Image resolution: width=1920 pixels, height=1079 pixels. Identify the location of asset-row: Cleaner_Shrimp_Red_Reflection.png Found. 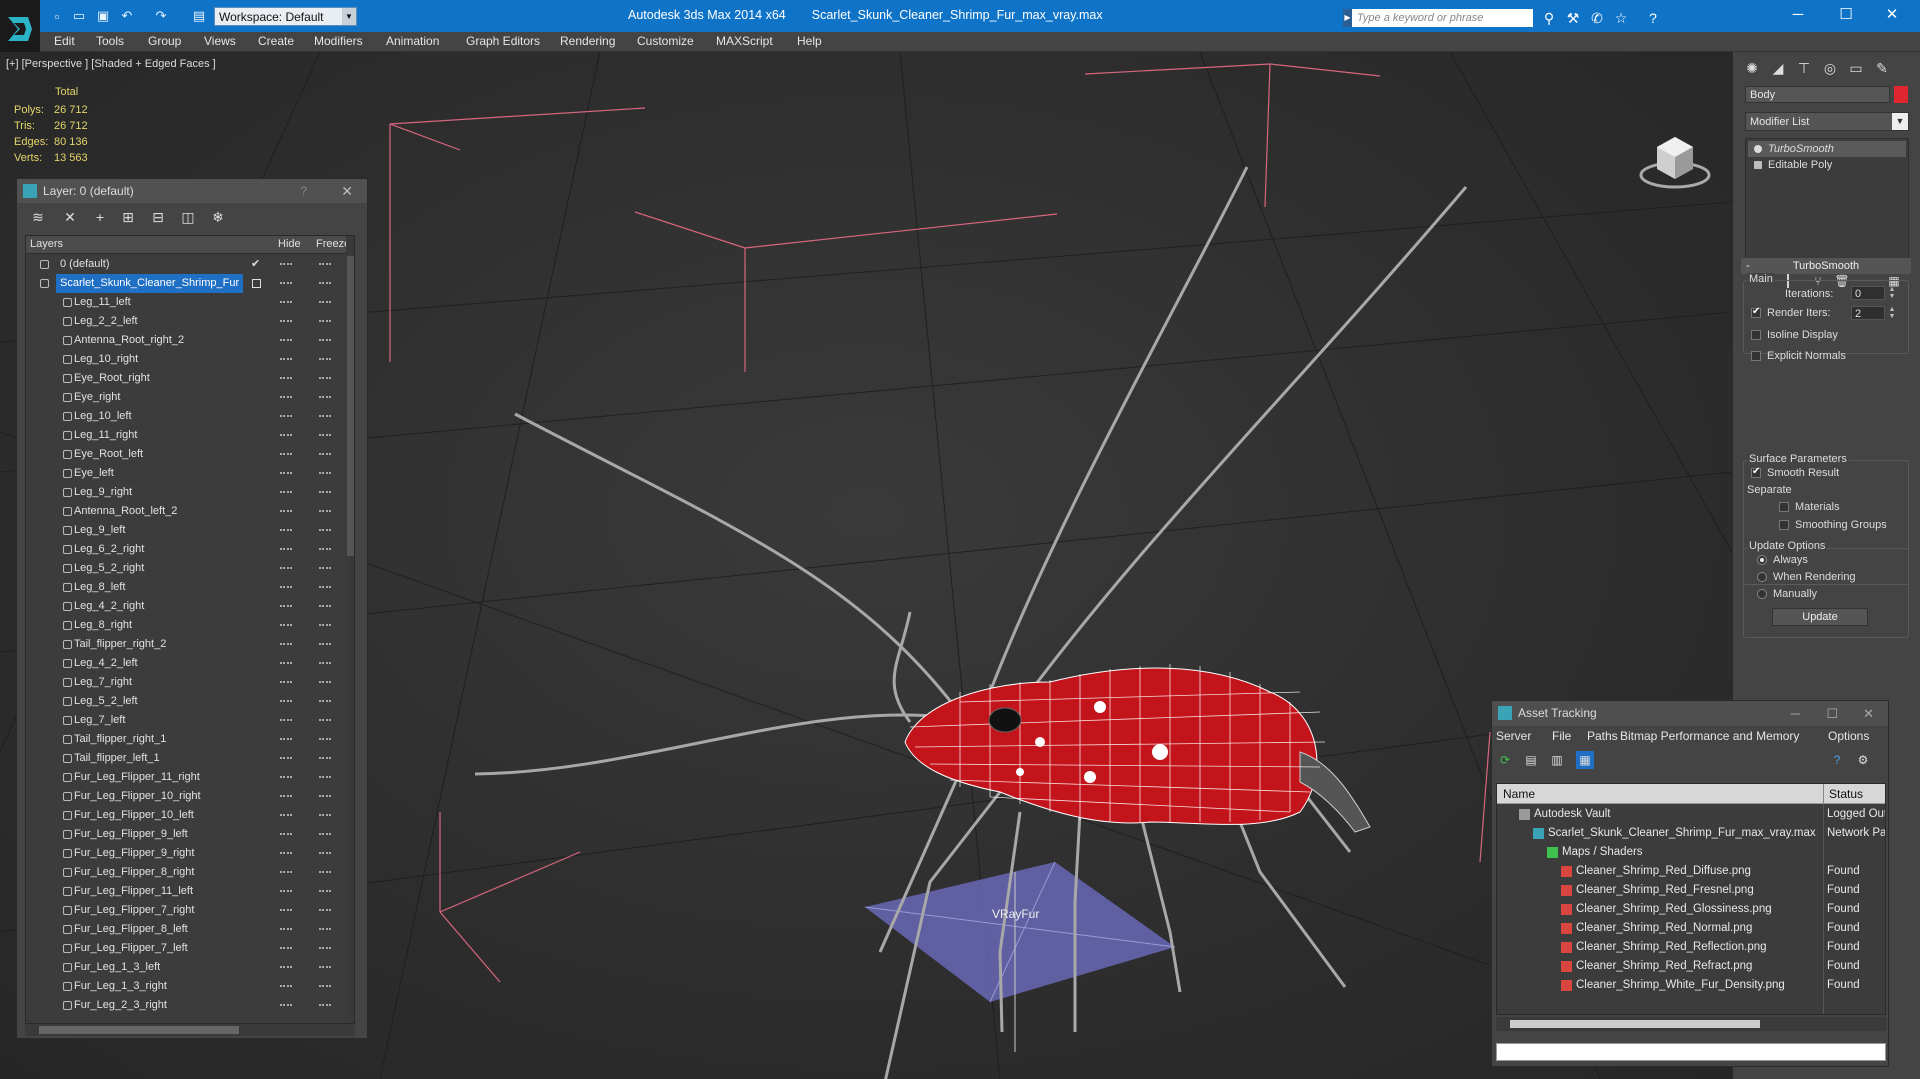
(1691, 947).